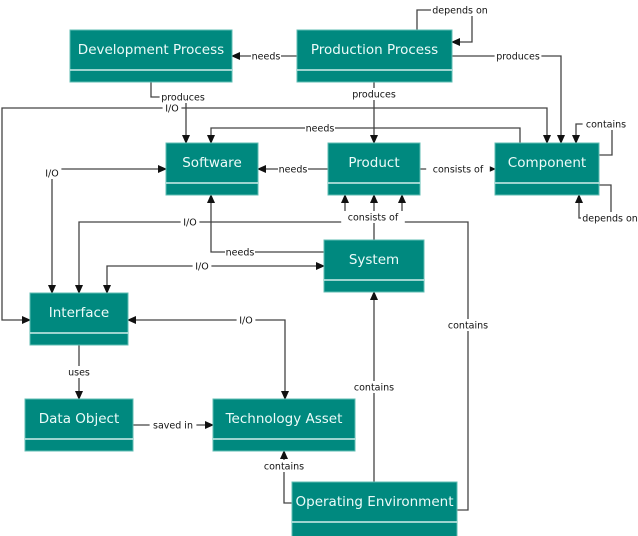  I want to click on node-product: Product, so click(374, 169).